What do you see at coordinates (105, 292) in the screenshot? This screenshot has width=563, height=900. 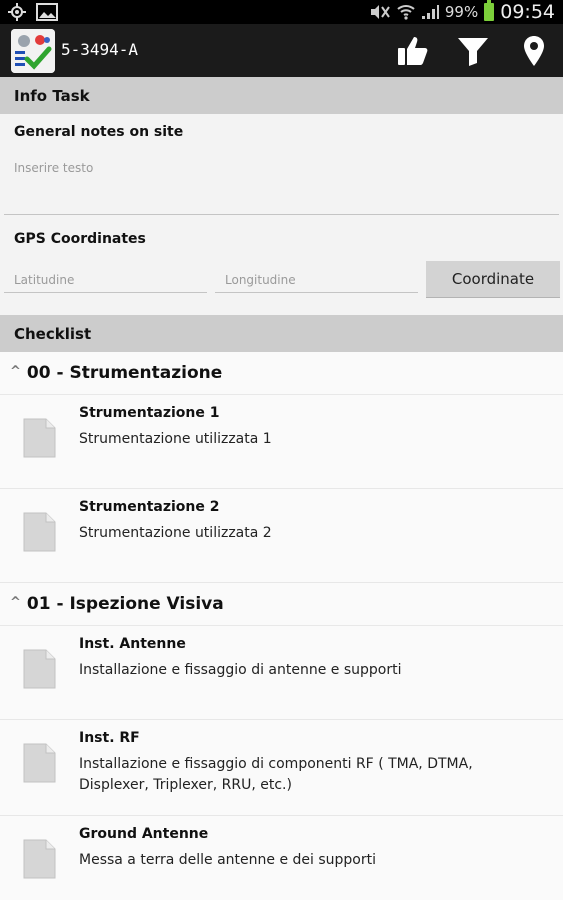 I see `latitude-underline` at bounding box center [105, 292].